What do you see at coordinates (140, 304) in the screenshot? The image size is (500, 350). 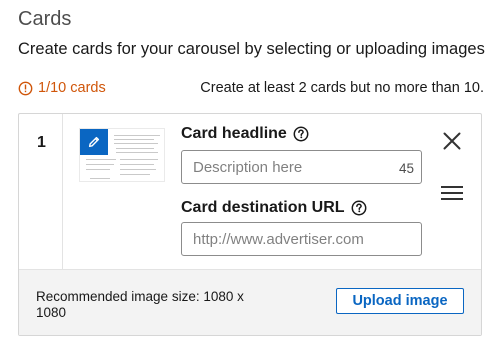 I see `recommended-size-text: Recommended image size: 1080 x 1080` at bounding box center [140, 304].